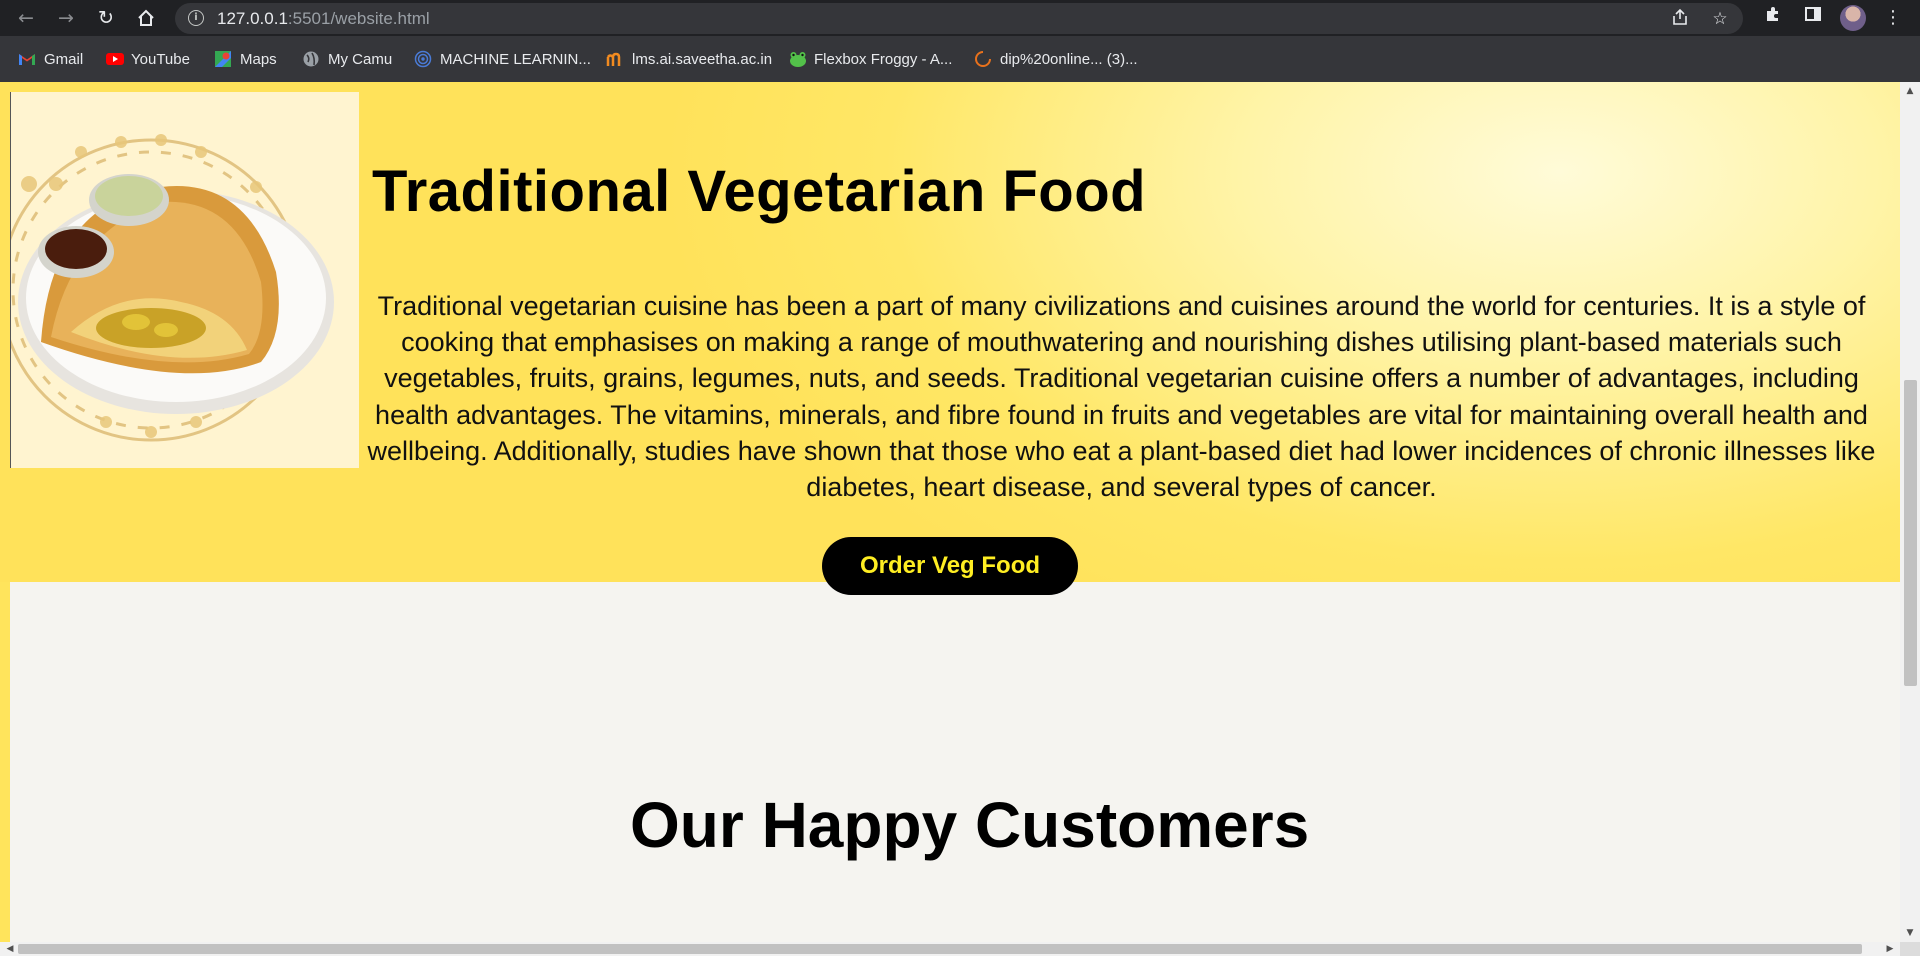  What do you see at coordinates (970, 825) in the screenshot?
I see `happy-customers-title: Our Happy Customers` at bounding box center [970, 825].